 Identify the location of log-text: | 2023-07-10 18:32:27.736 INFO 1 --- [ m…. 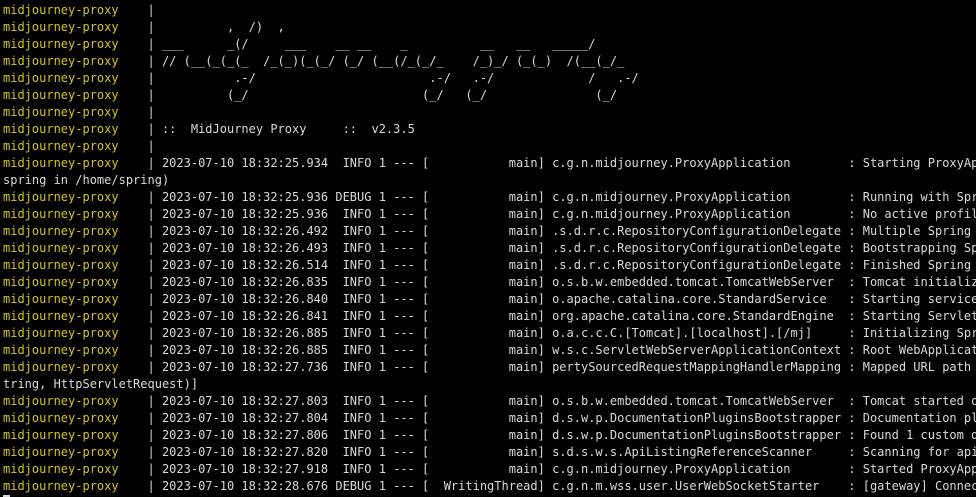
(561, 367).